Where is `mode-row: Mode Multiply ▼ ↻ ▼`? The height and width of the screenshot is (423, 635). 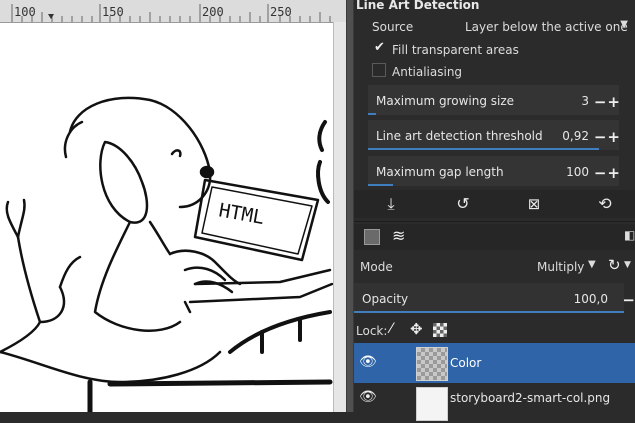
mode-row: Mode Multiply ▼ ↻ ▼ is located at coordinates (494, 266).